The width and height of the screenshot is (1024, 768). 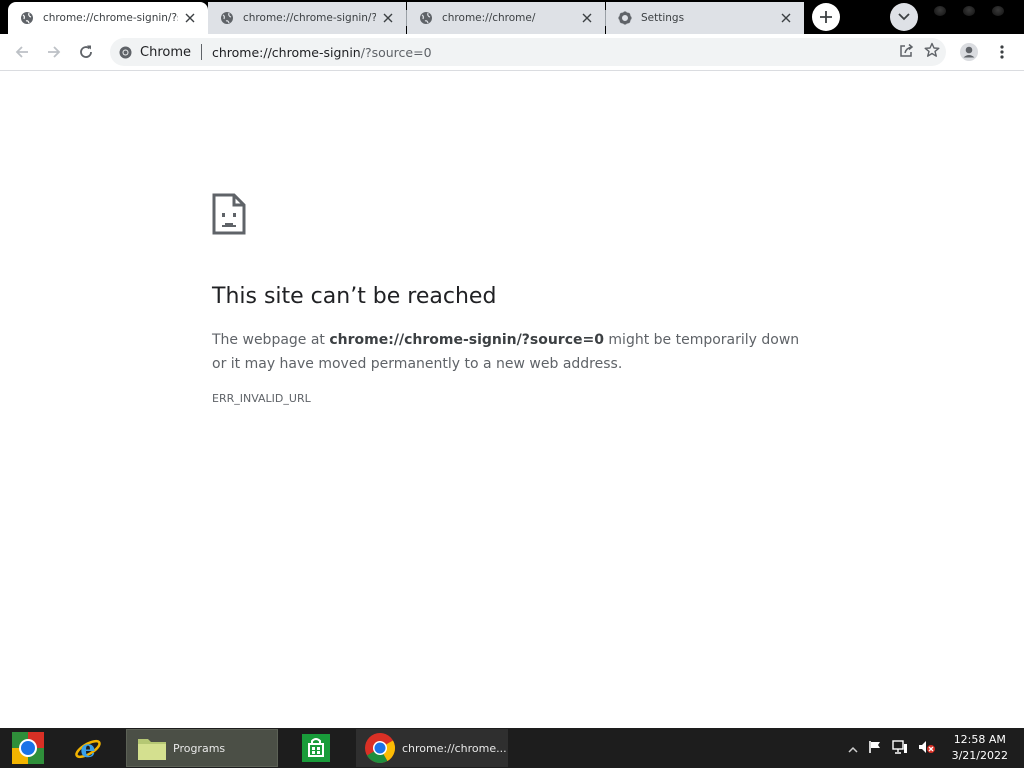 I want to click on avatar-icon, so click(x=969, y=52).